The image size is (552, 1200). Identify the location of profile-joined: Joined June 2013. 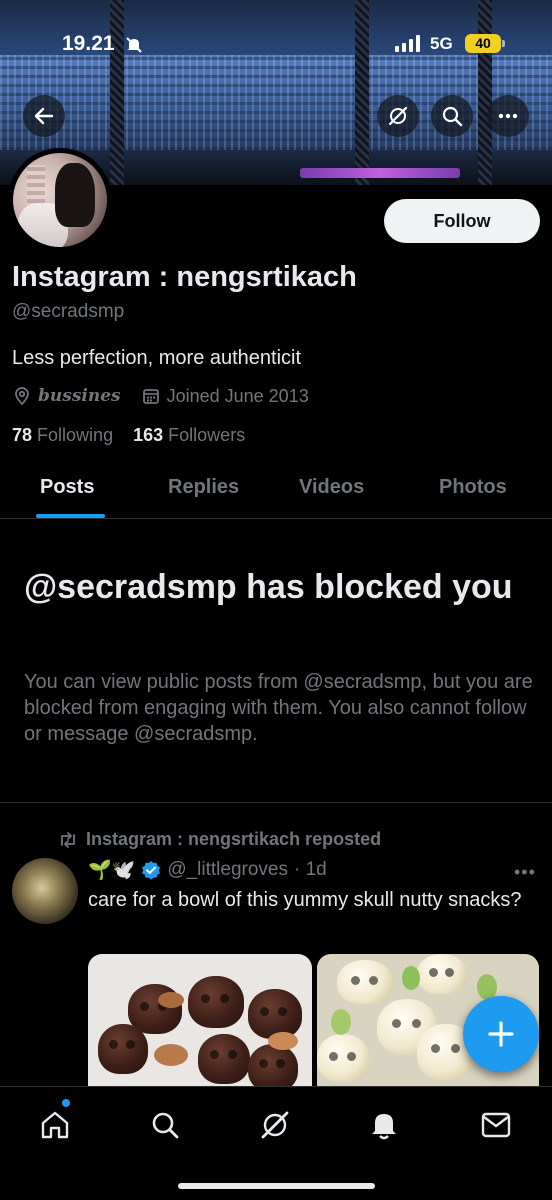
(237, 395).